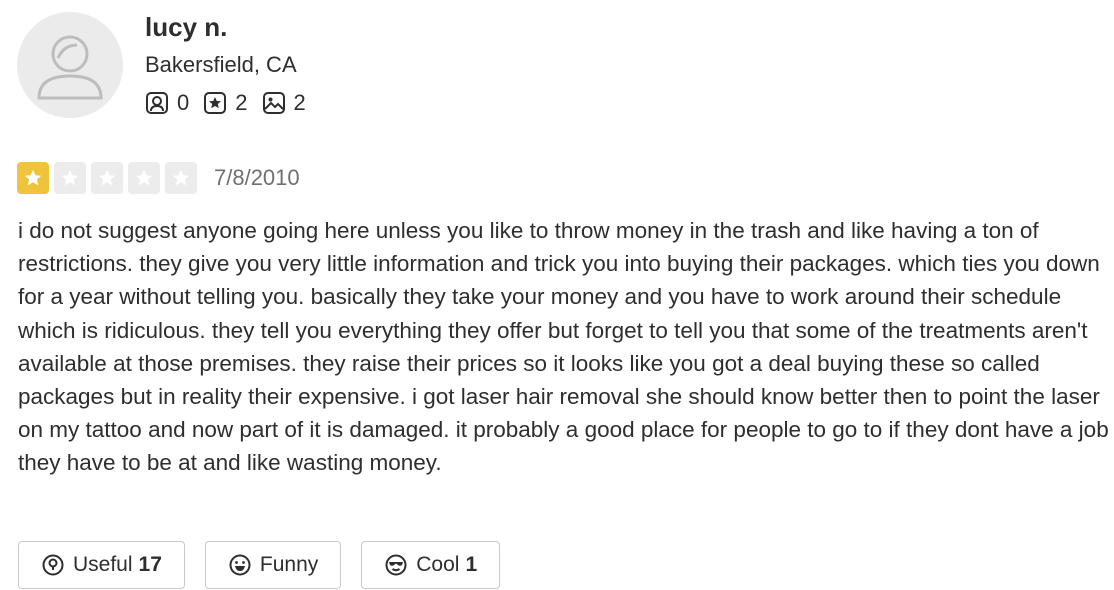  I want to click on photos-stat: 2, so click(284, 103).